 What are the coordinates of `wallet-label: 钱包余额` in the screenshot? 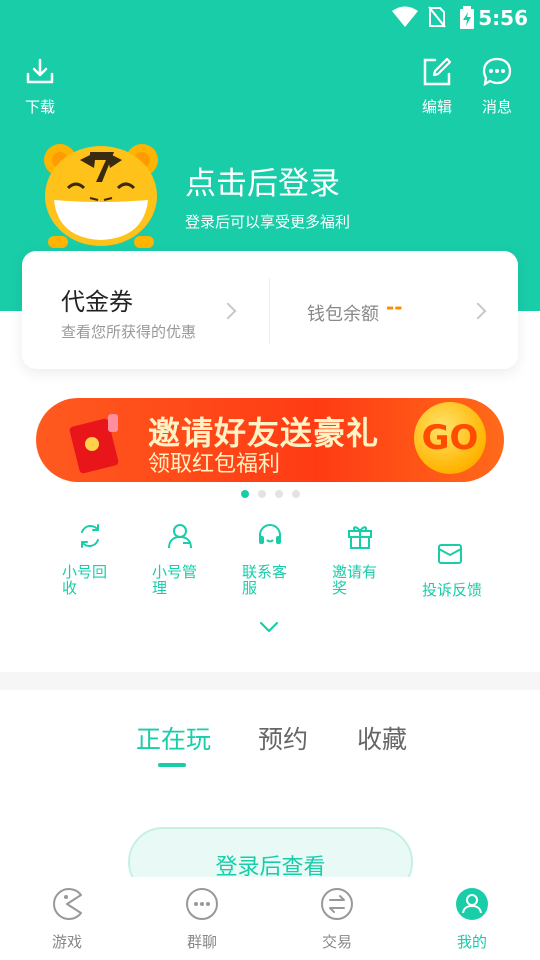 It's located at (343, 314).